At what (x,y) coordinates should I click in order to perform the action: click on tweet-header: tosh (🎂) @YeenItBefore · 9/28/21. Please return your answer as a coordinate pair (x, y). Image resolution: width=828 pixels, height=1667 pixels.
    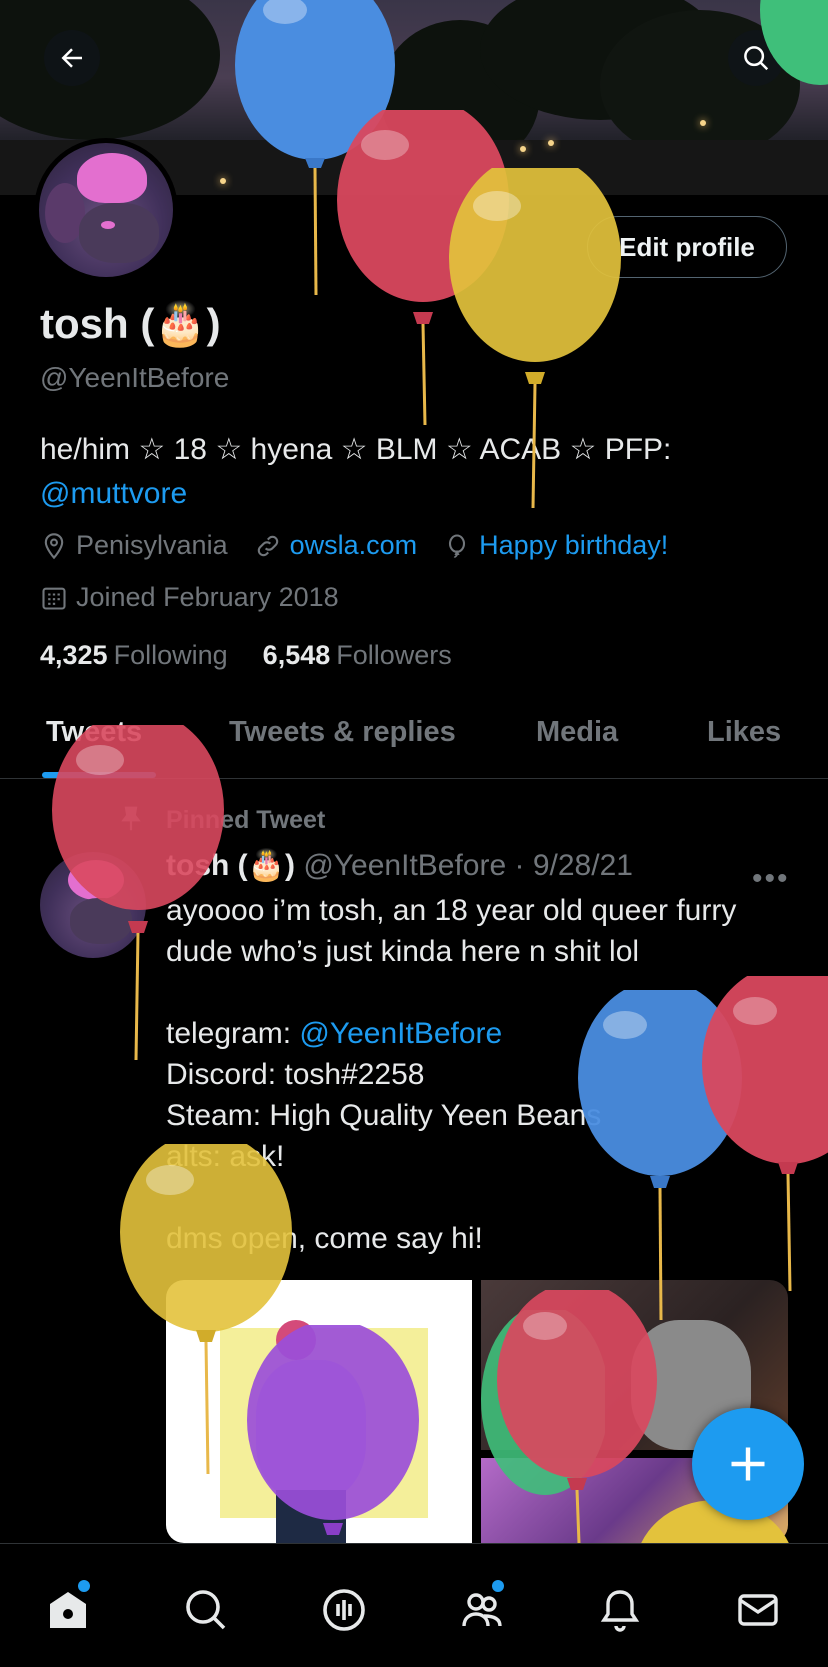
    Looking at the image, I should click on (399, 865).